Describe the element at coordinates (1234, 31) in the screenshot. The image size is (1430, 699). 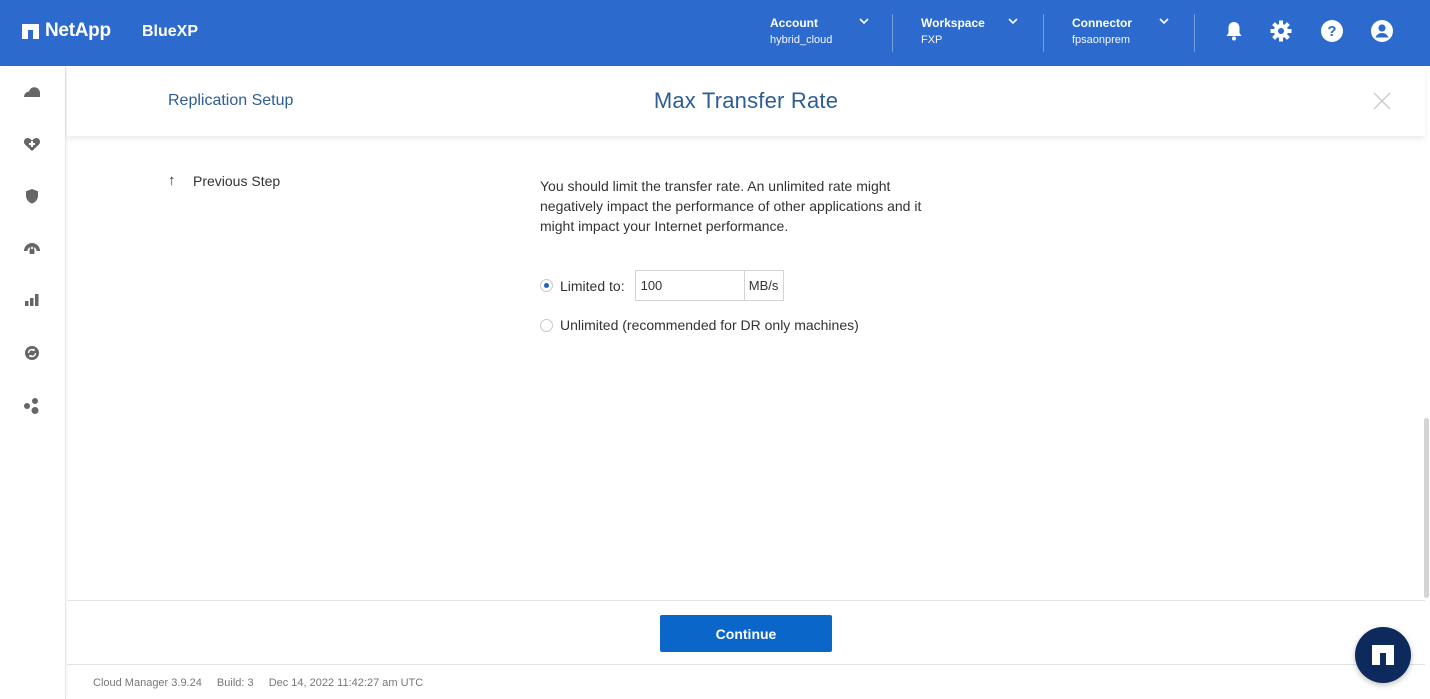
I see `bell-icon` at that location.